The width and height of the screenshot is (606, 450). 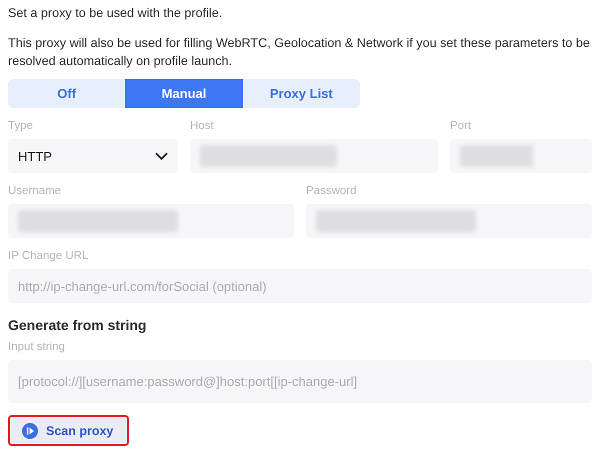 What do you see at coordinates (30, 430) in the screenshot?
I see `play-icon` at bounding box center [30, 430].